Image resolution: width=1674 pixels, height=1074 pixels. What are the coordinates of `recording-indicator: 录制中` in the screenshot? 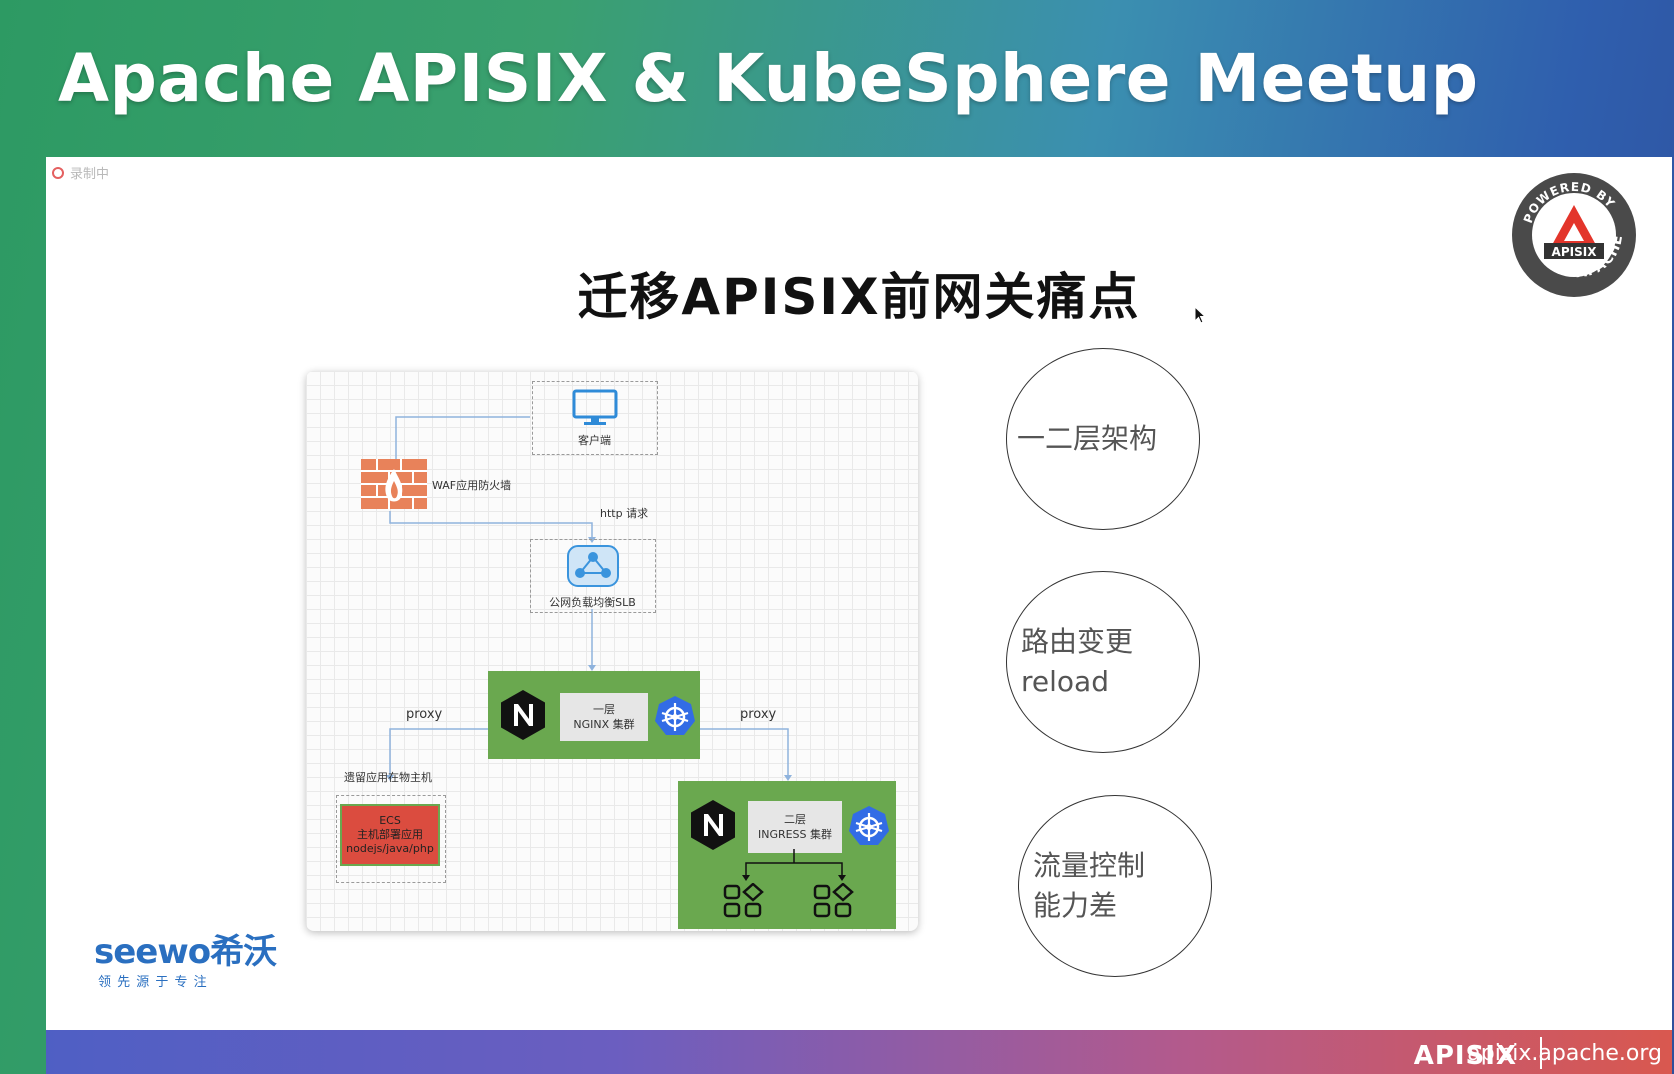 It's located at (80, 172).